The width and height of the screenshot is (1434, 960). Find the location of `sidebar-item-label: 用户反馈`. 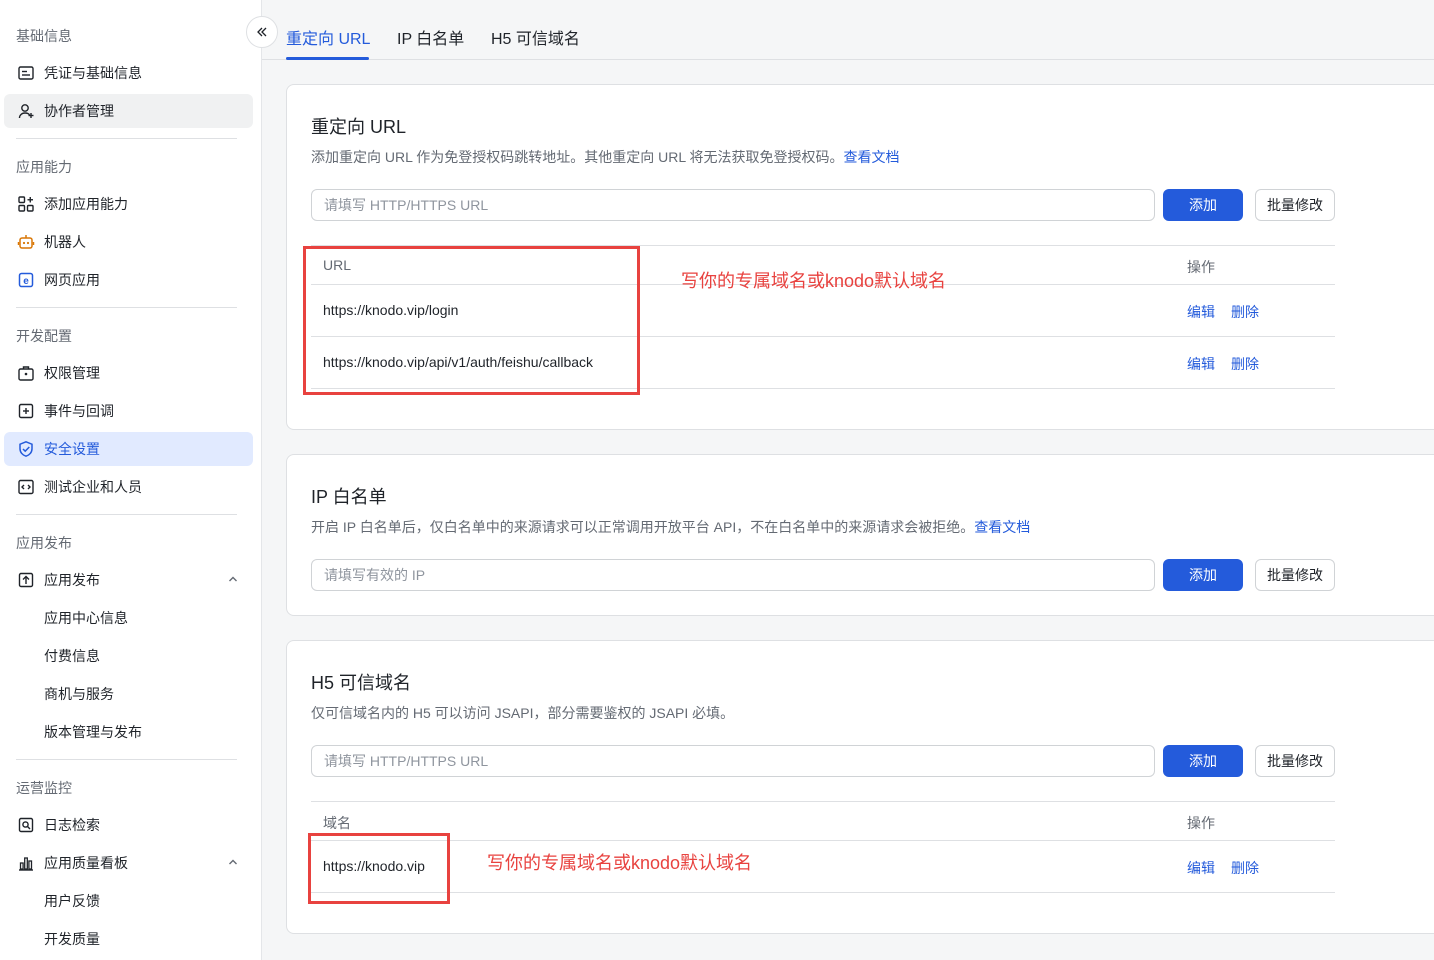

sidebar-item-label: 用户反馈 is located at coordinates (72, 901).